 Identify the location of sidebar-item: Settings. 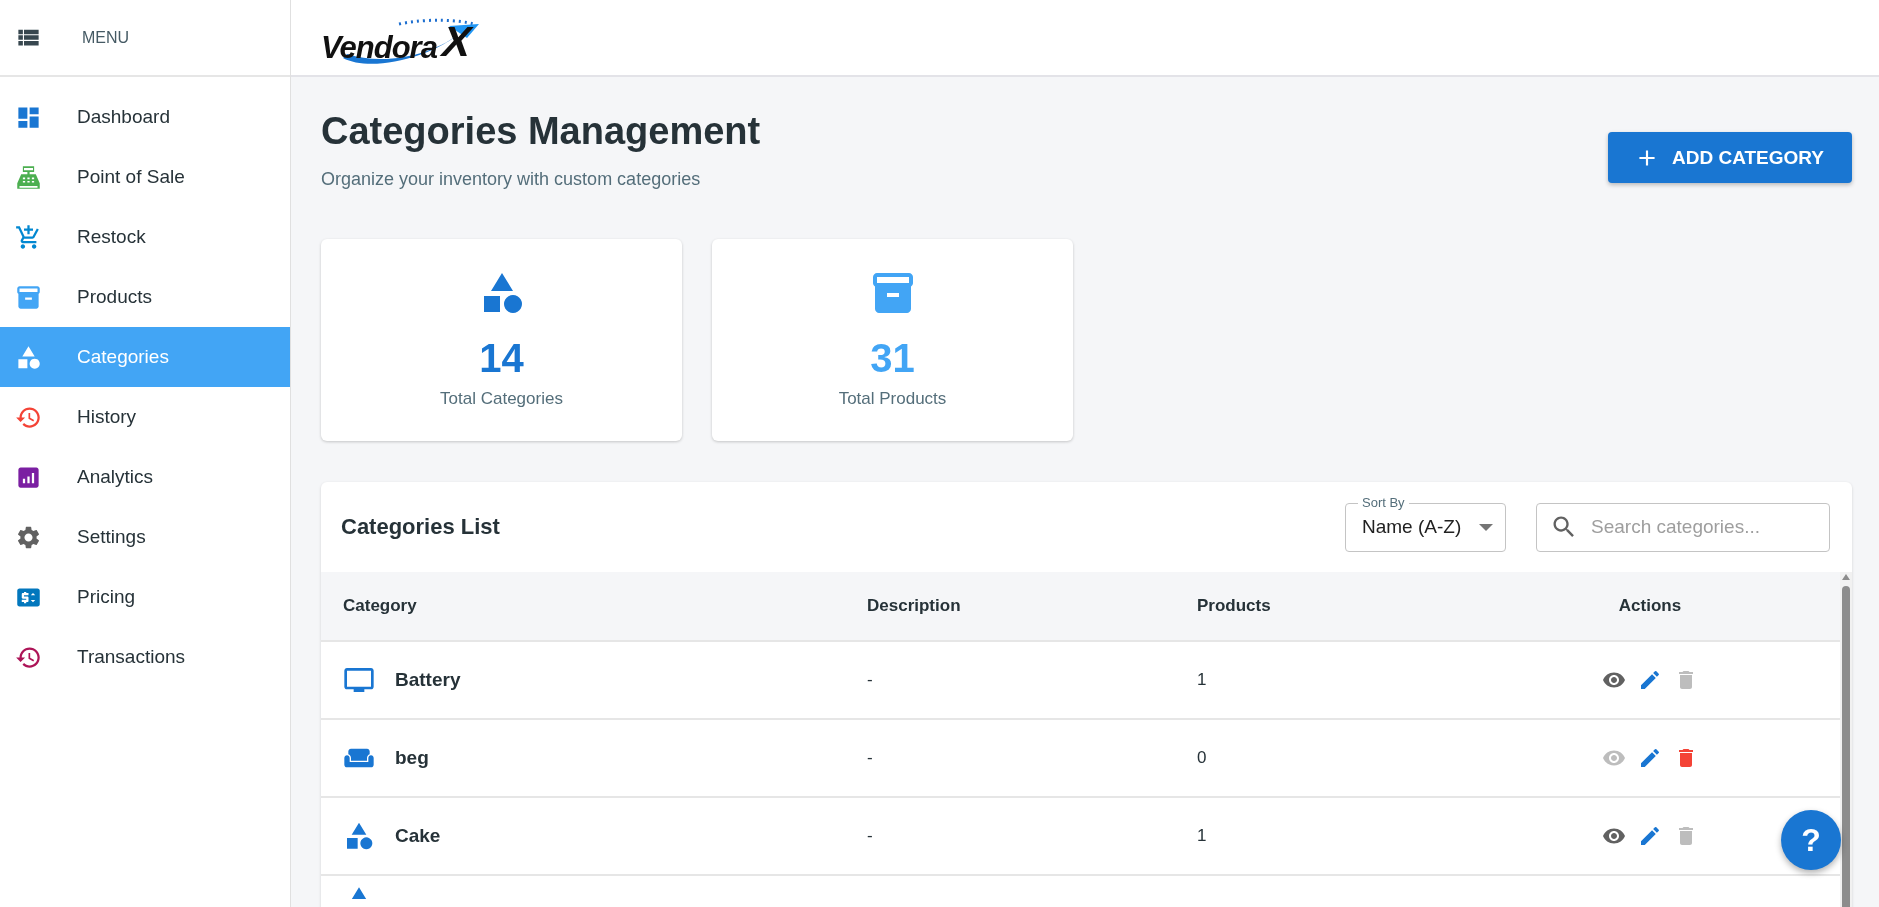
(145, 537).